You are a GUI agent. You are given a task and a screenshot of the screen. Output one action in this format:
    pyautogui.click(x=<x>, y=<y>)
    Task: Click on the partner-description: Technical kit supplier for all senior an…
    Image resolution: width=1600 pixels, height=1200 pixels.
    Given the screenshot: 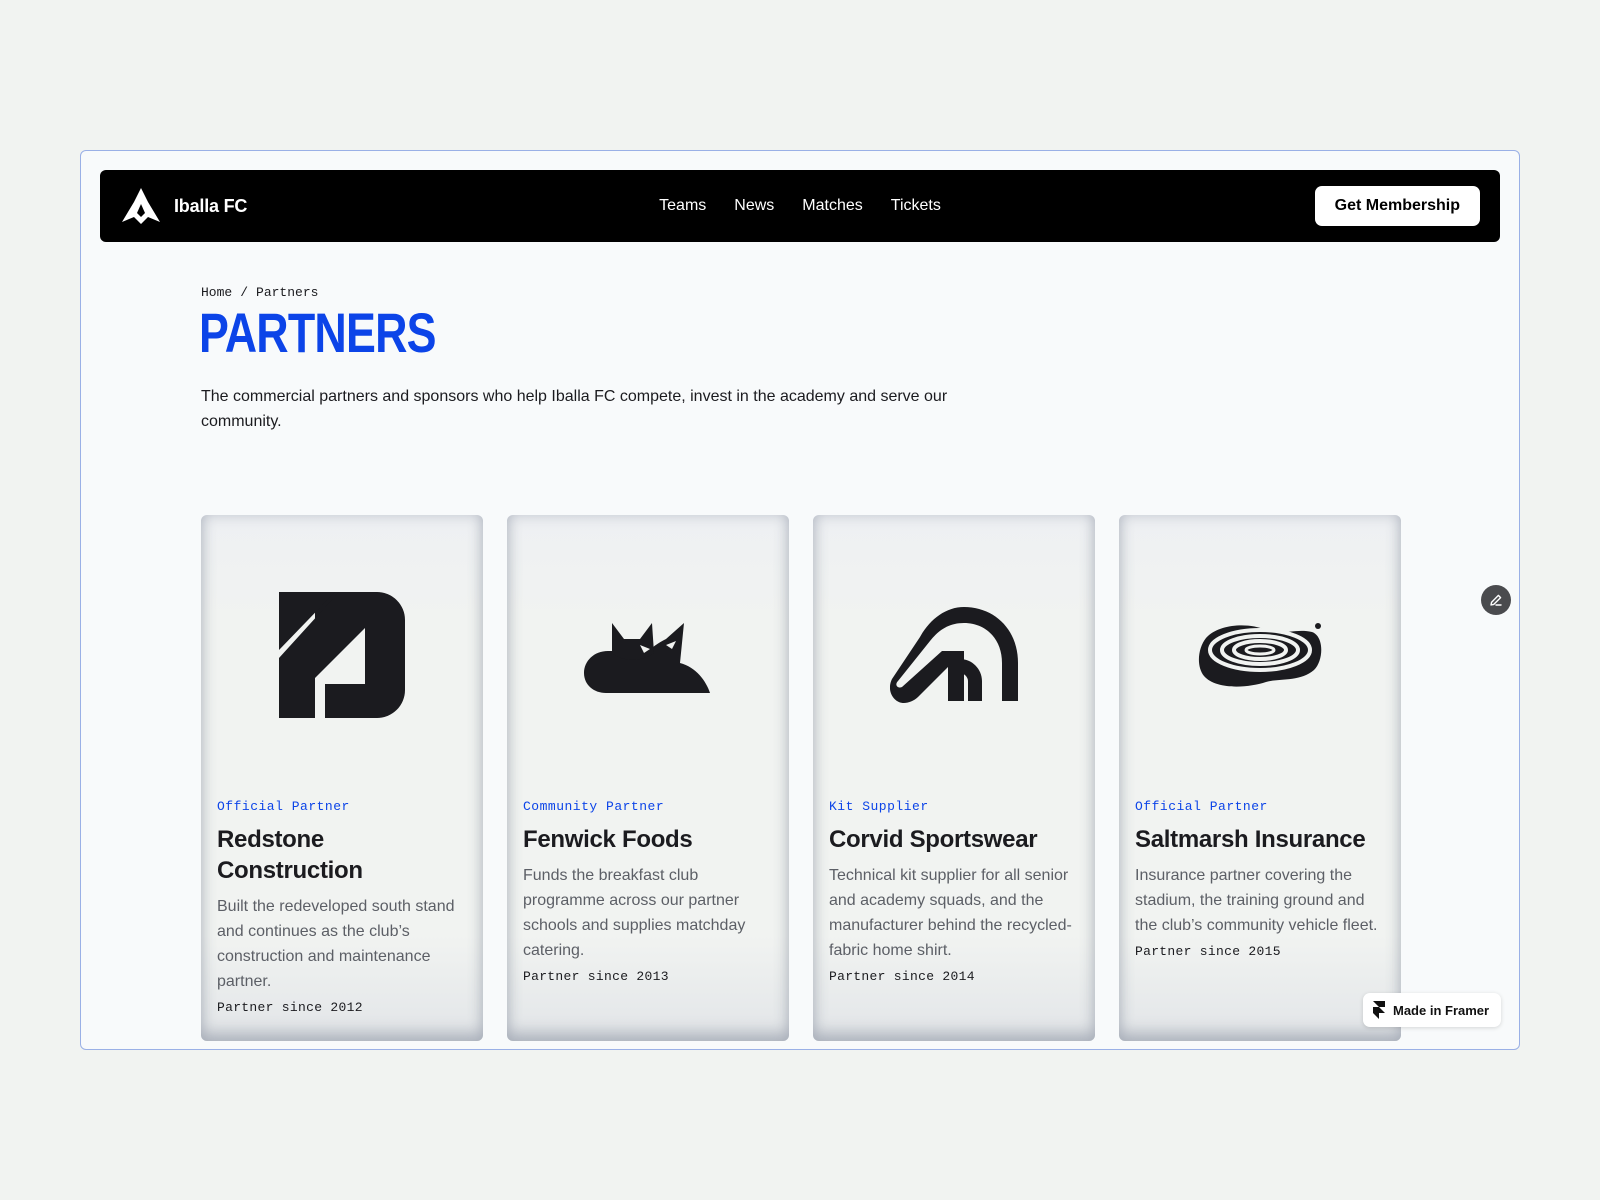 What is the action you would take?
    pyautogui.click(x=950, y=913)
    